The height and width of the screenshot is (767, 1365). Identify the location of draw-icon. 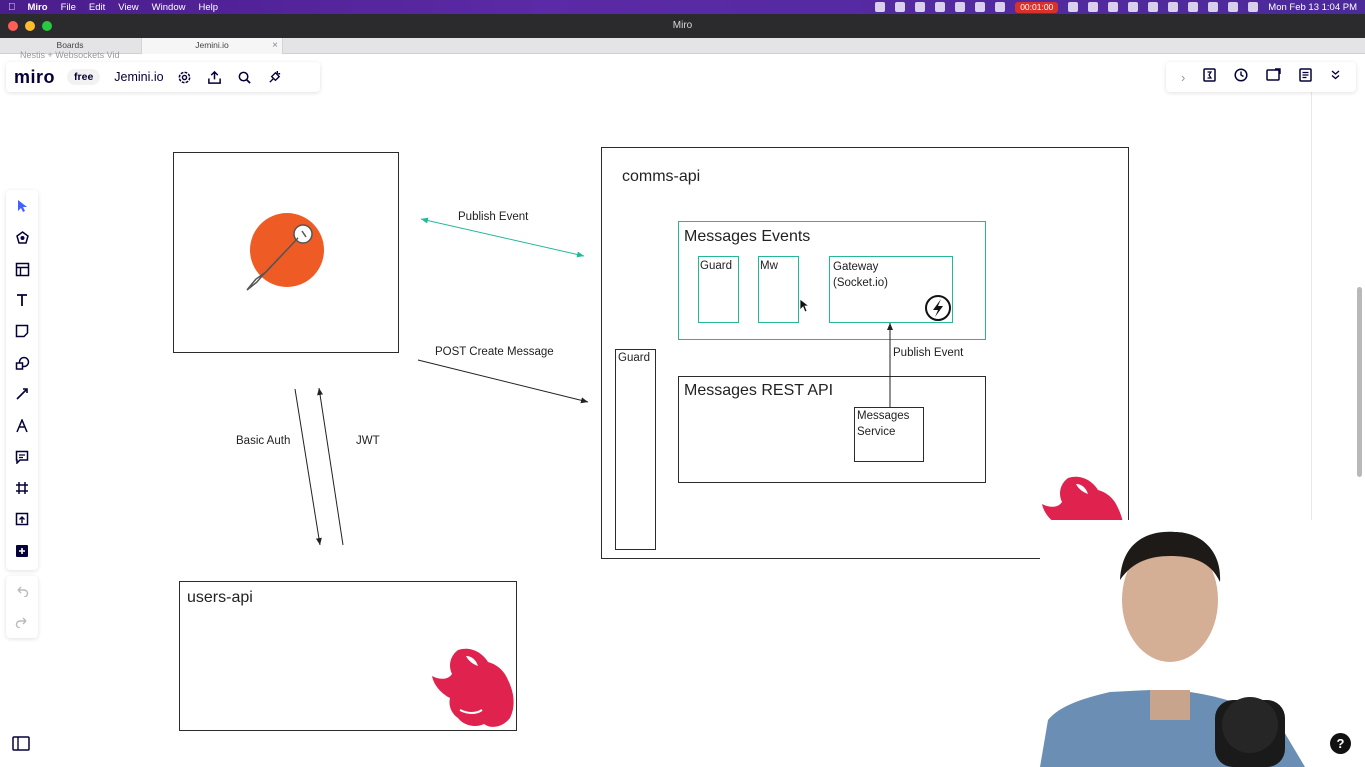
(22, 426).